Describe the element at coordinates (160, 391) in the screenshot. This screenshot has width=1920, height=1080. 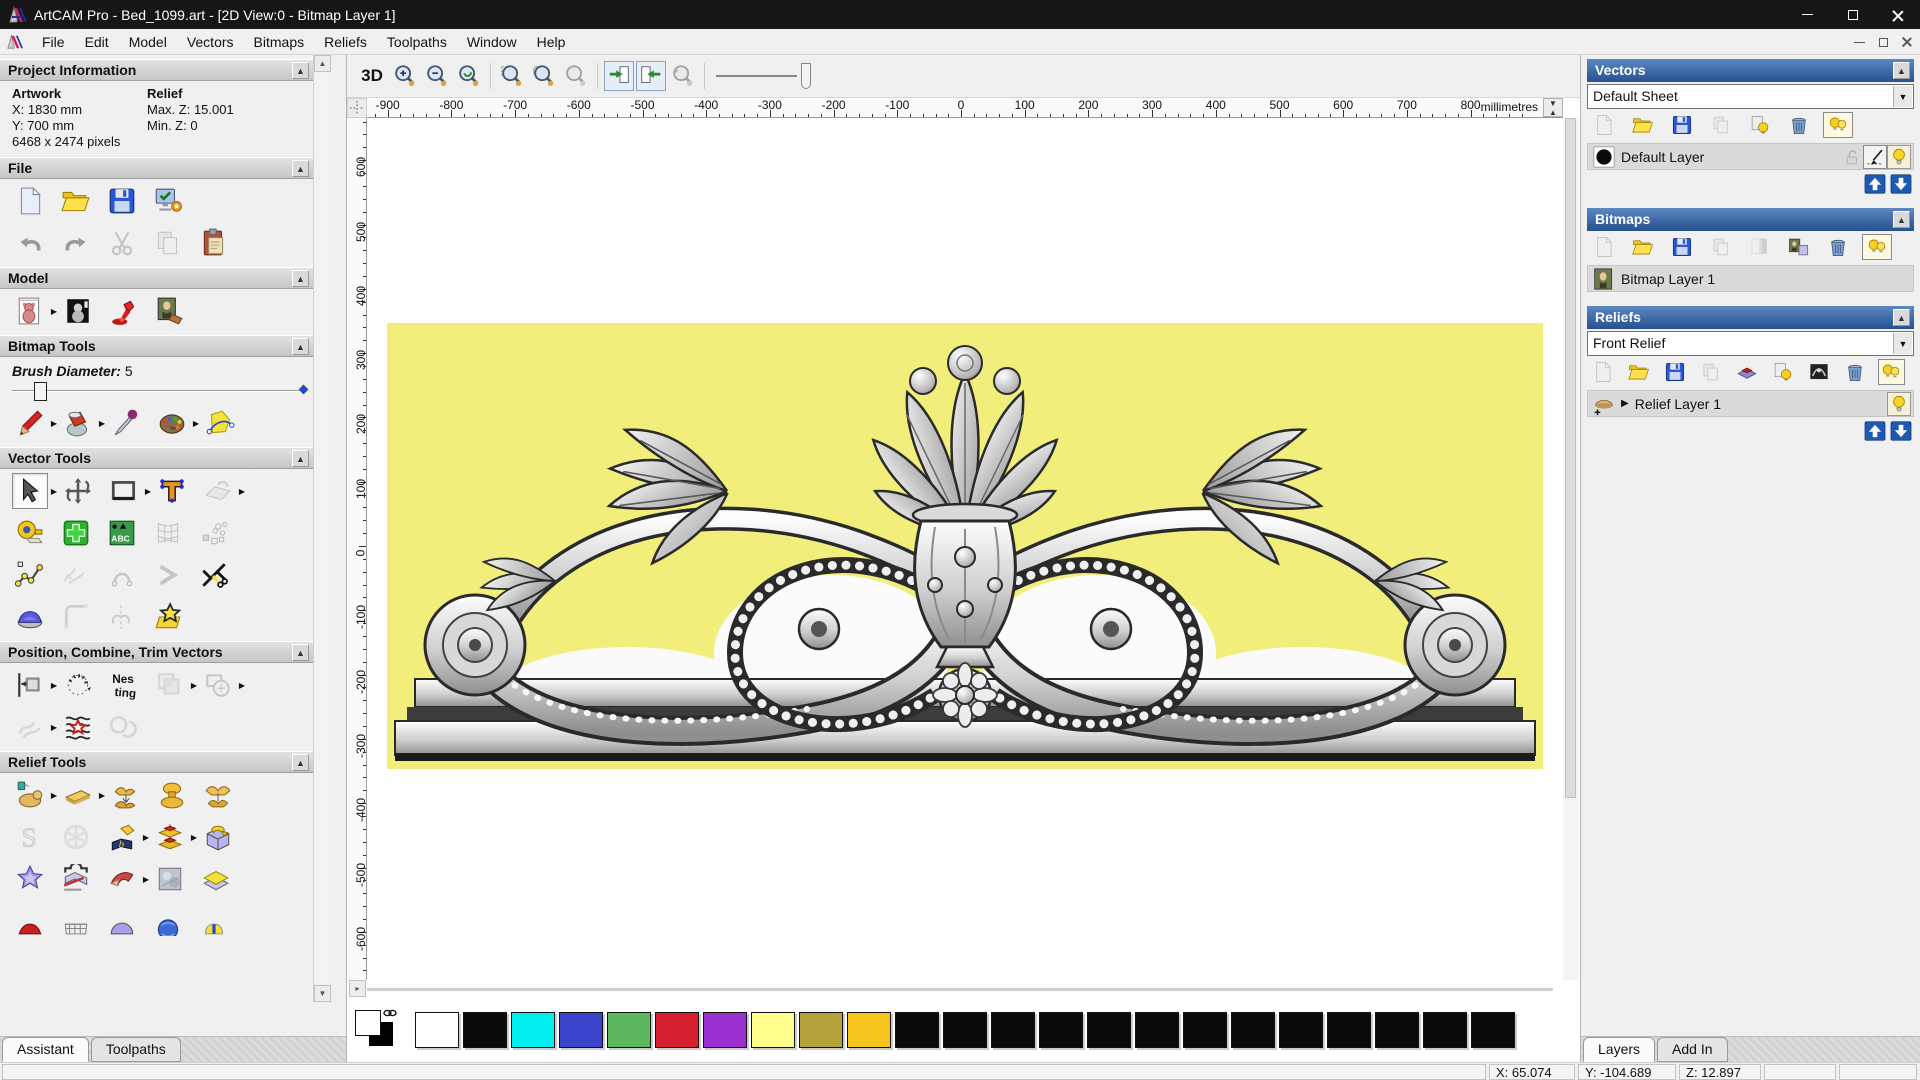
I see `brush-diameter-slider` at that location.